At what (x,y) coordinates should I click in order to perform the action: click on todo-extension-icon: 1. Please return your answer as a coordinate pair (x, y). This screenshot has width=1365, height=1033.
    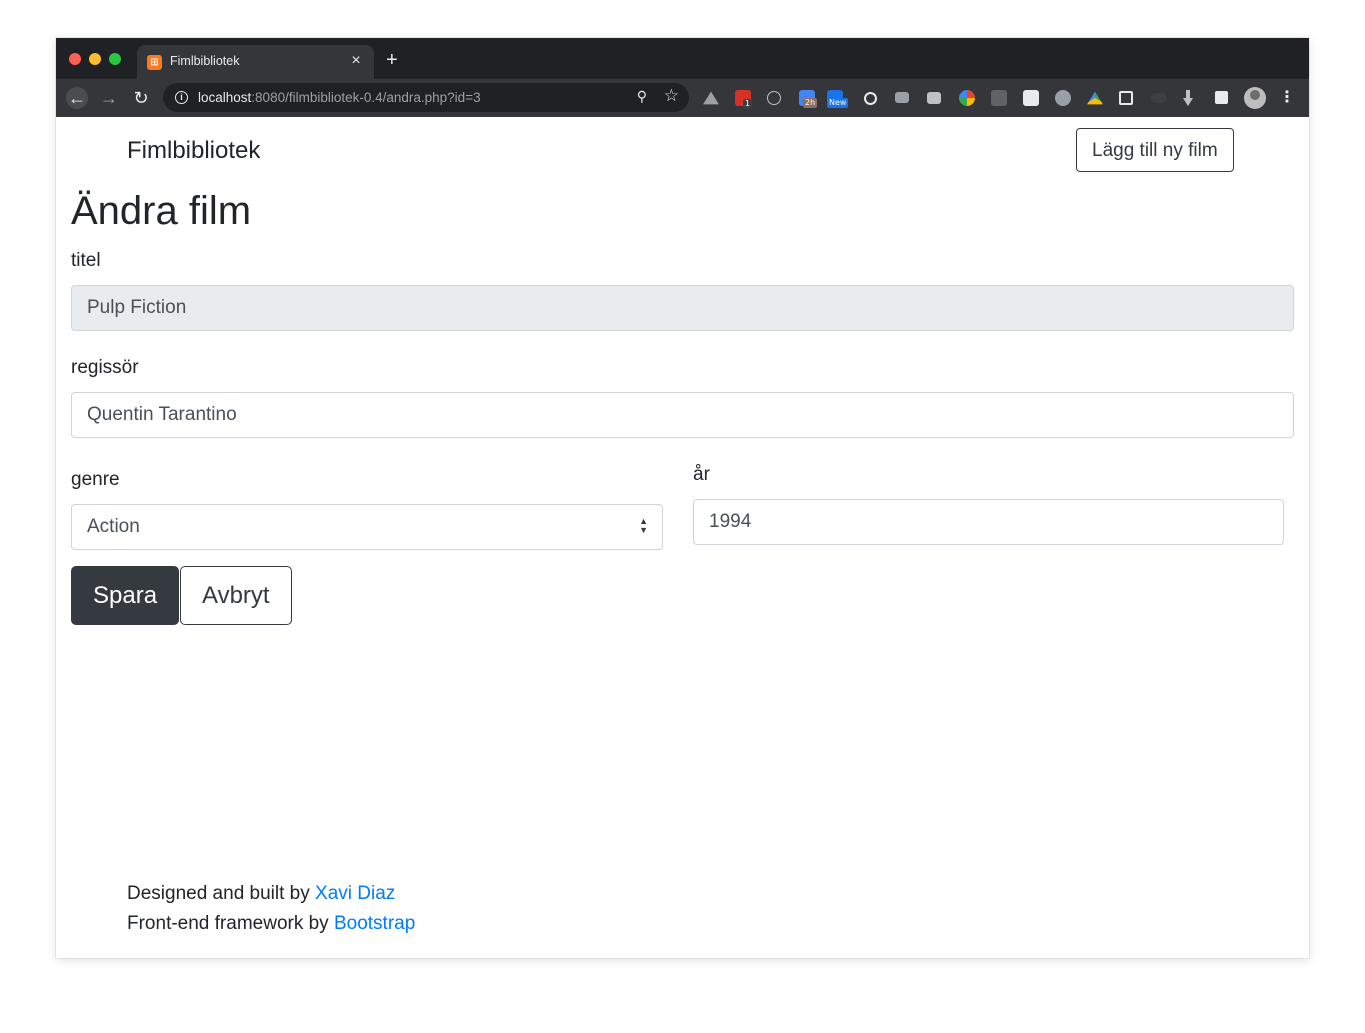
    Looking at the image, I should click on (744, 99).